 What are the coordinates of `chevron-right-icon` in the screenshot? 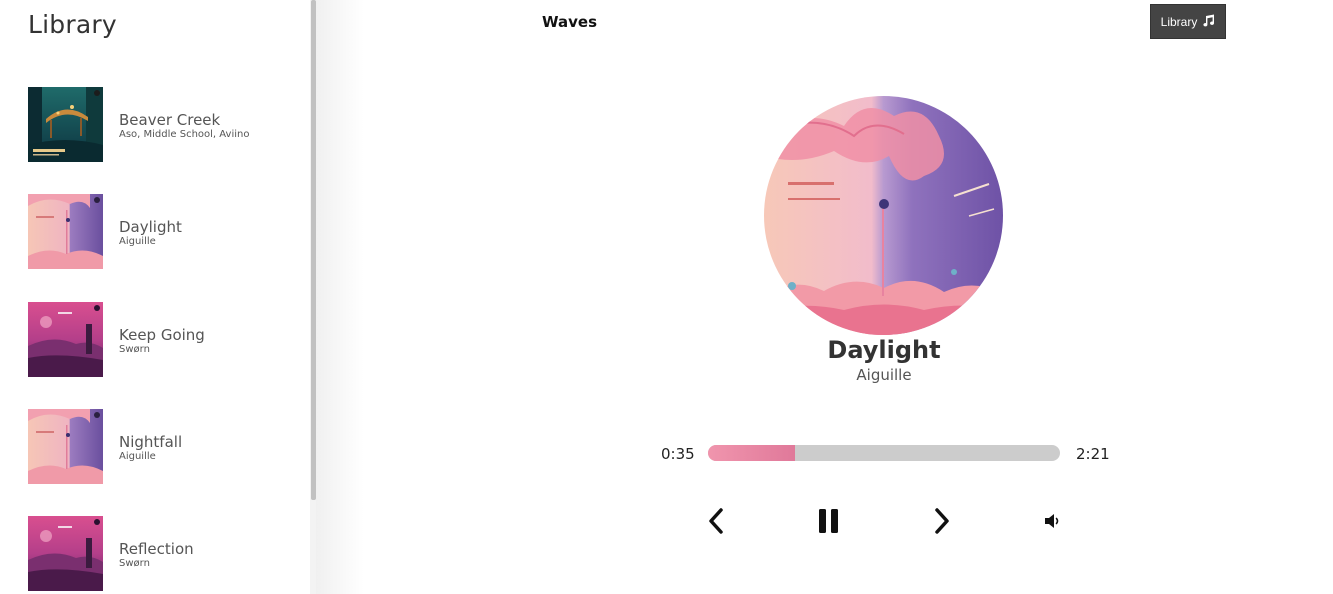 It's located at (942, 523).